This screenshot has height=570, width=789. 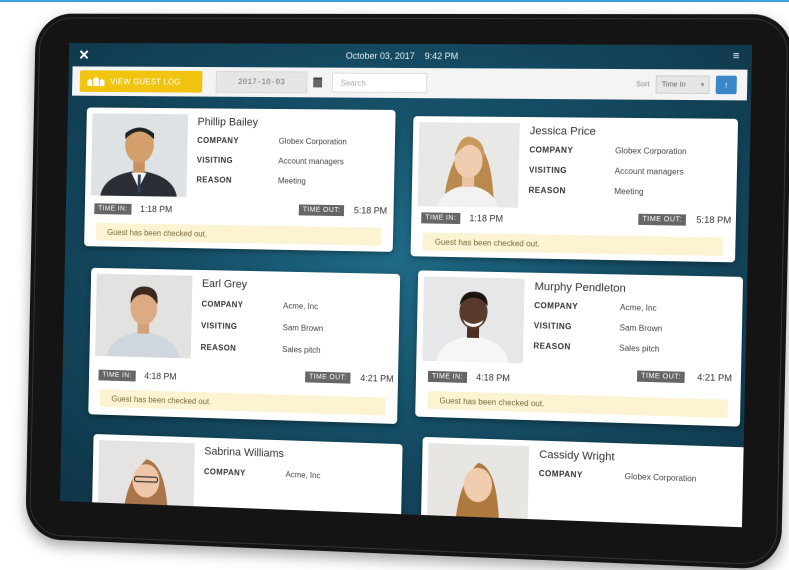 I want to click on view-guest-log-label: VIEW GUEST LOG, so click(x=145, y=81).